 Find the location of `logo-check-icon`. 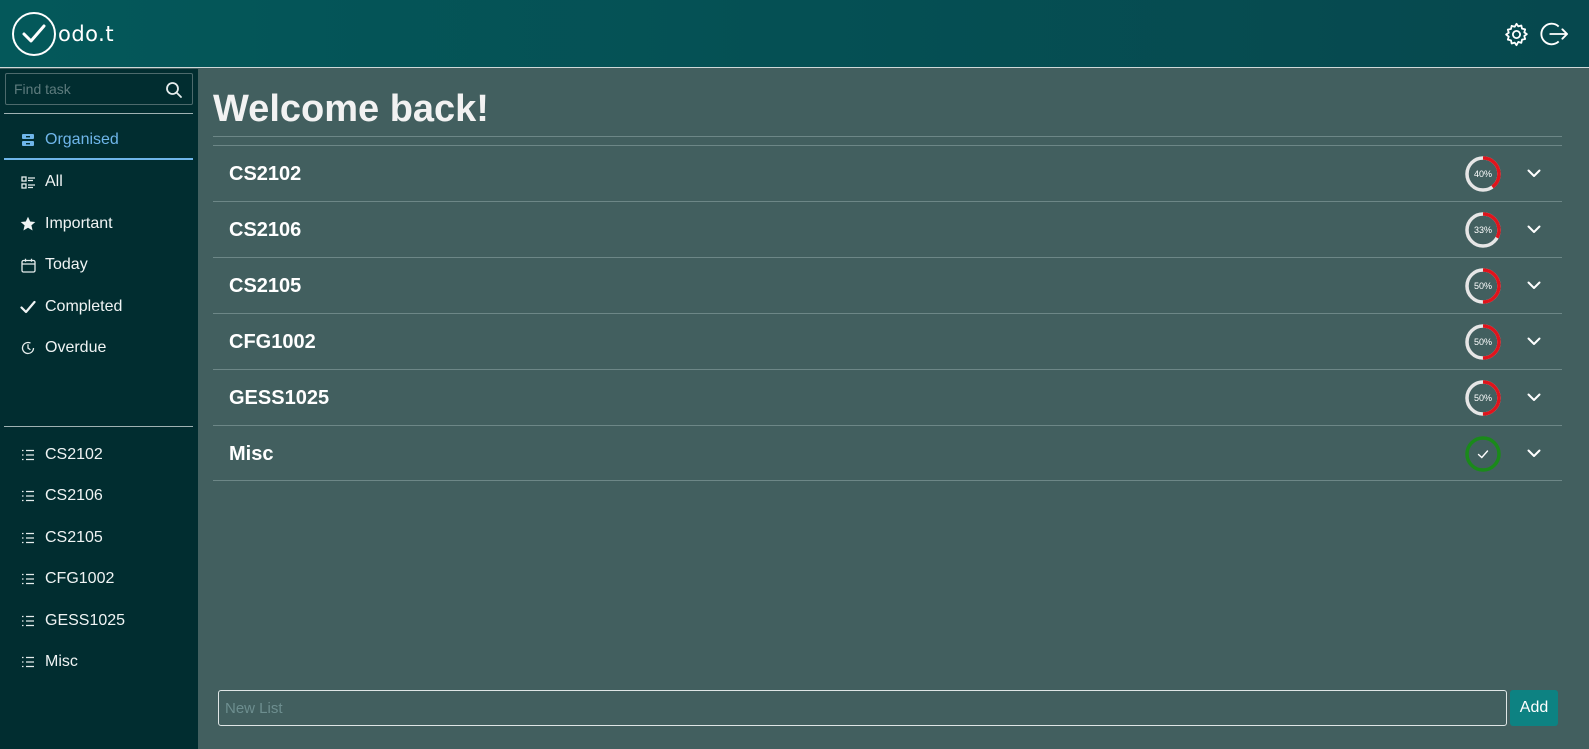

logo-check-icon is located at coordinates (34, 34).